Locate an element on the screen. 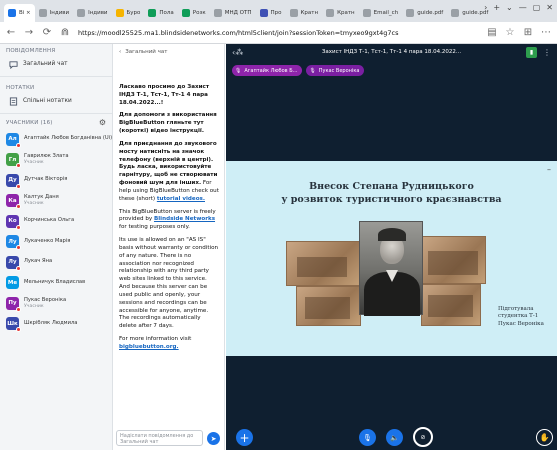 The height and width of the screenshot is (450, 557). browser-tab: Bi × is located at coordinates (19, 13).